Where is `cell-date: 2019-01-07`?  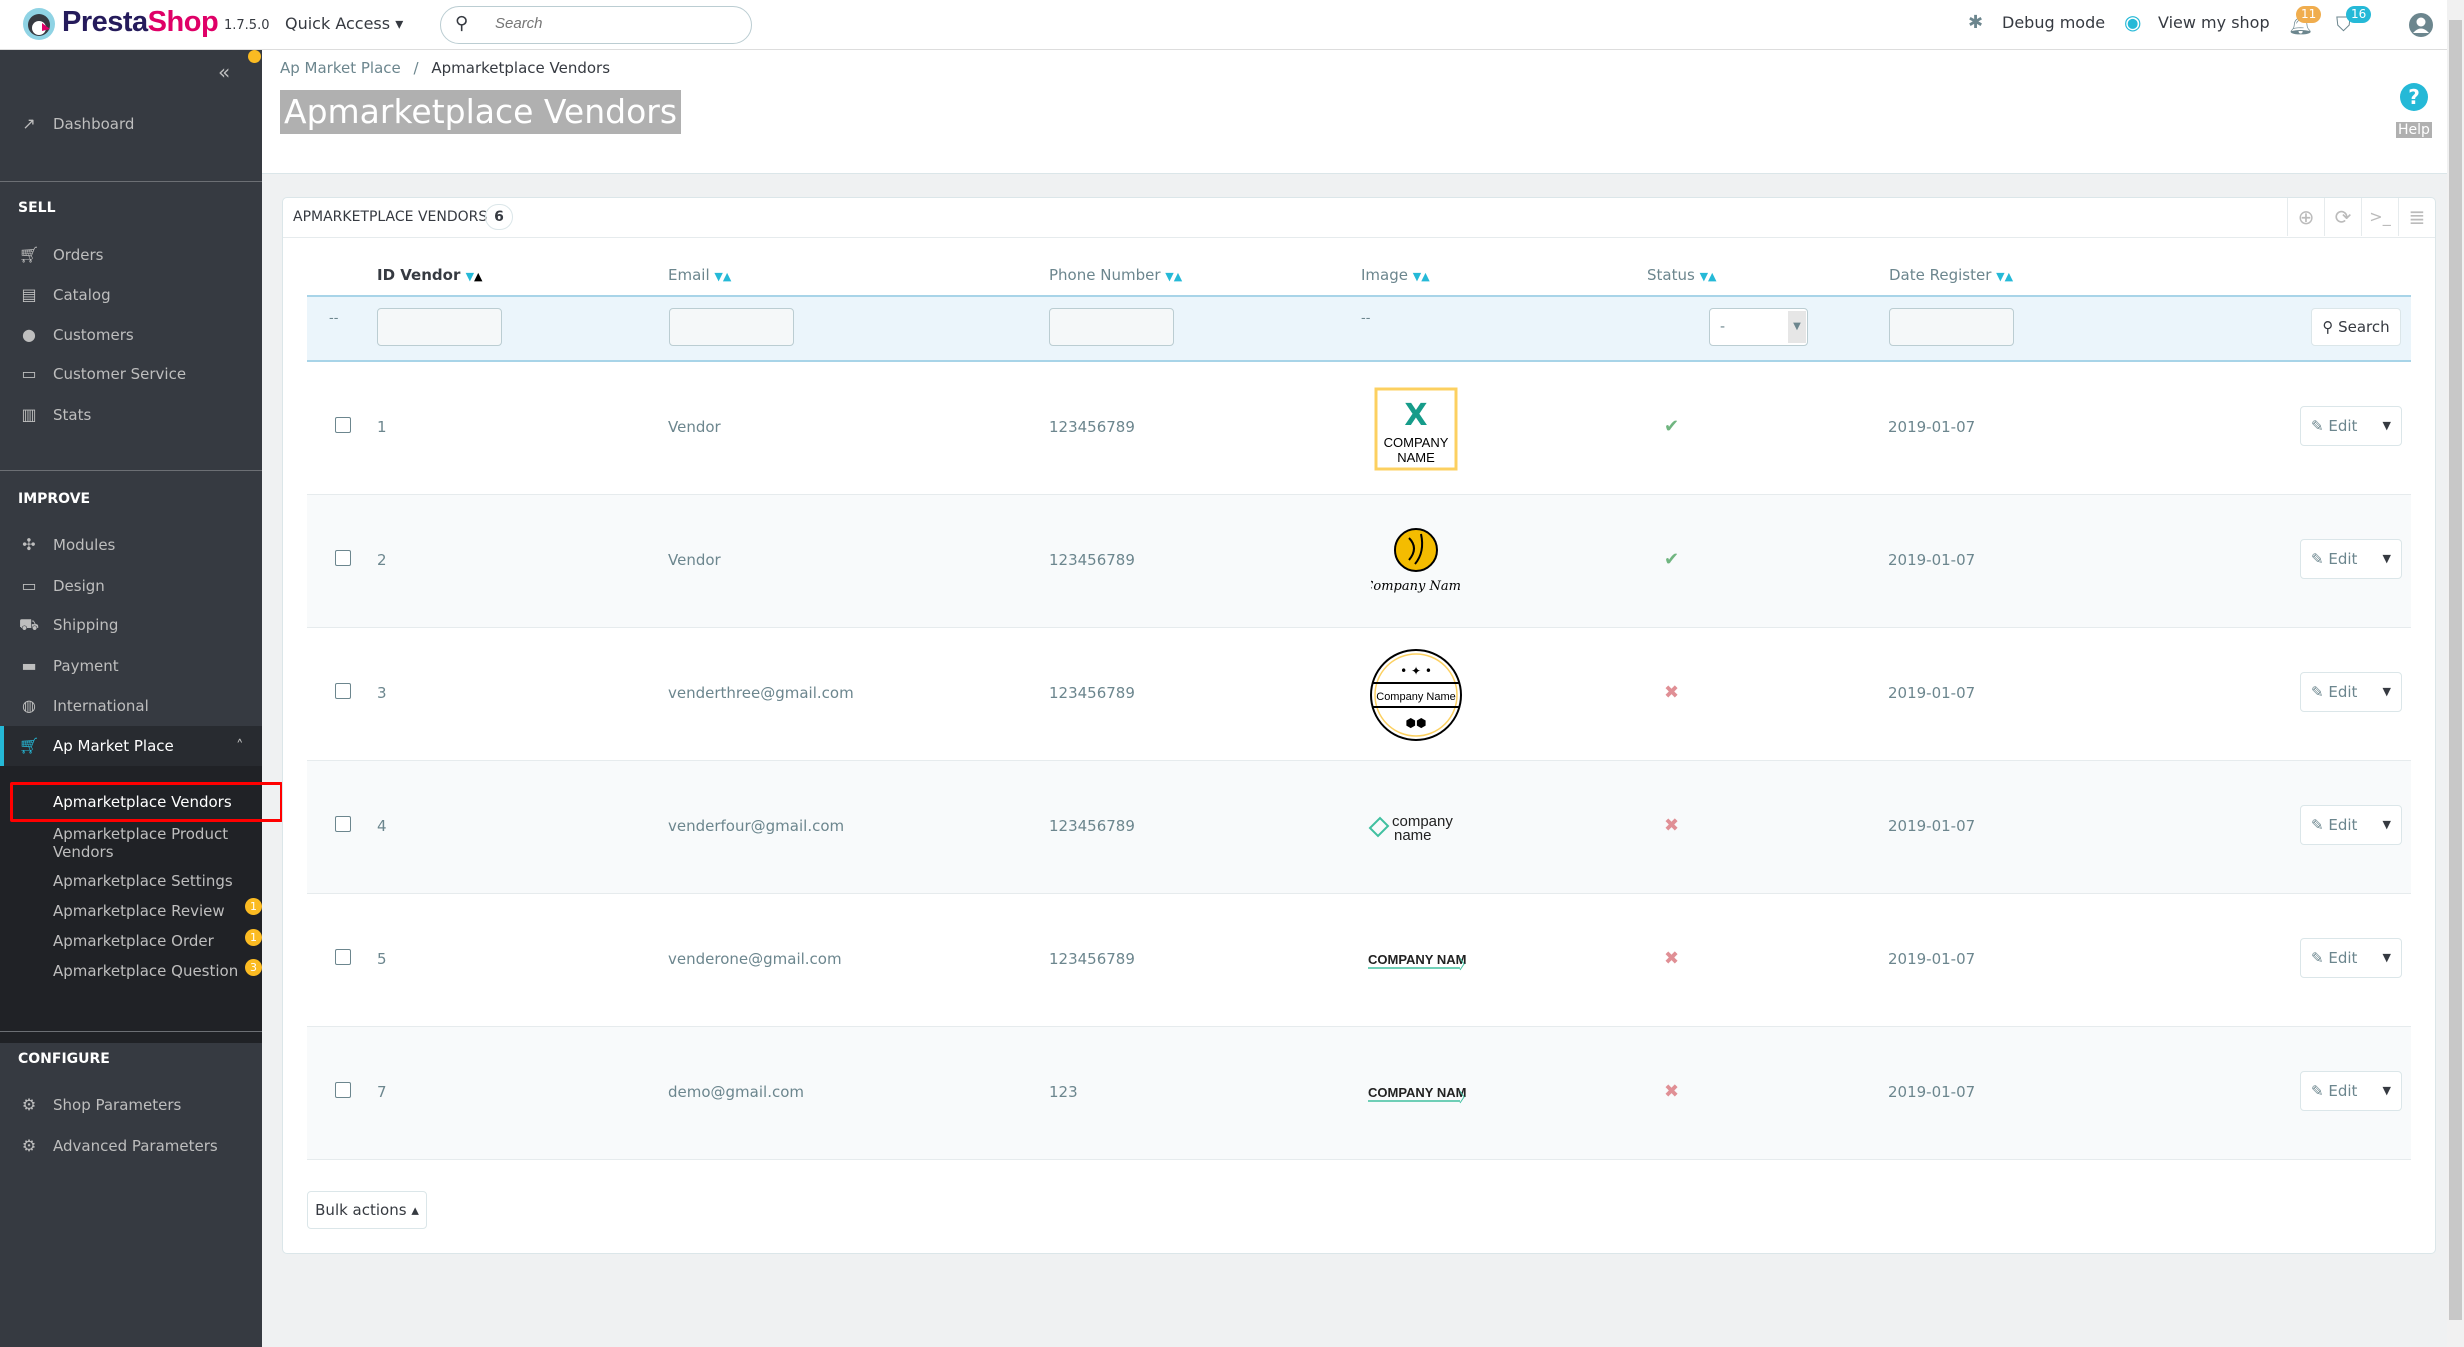
cell-date: 2019-01-07 is located at coordinates (1932, 959).